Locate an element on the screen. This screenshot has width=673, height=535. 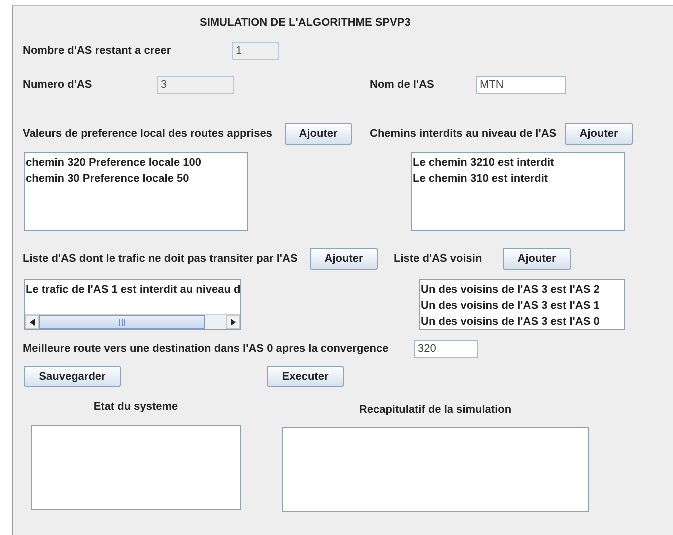
forbidden-paths-list: Le chemin 3210 est interdit Le chemin 310 est interdit is located at coordinates (518, 191).